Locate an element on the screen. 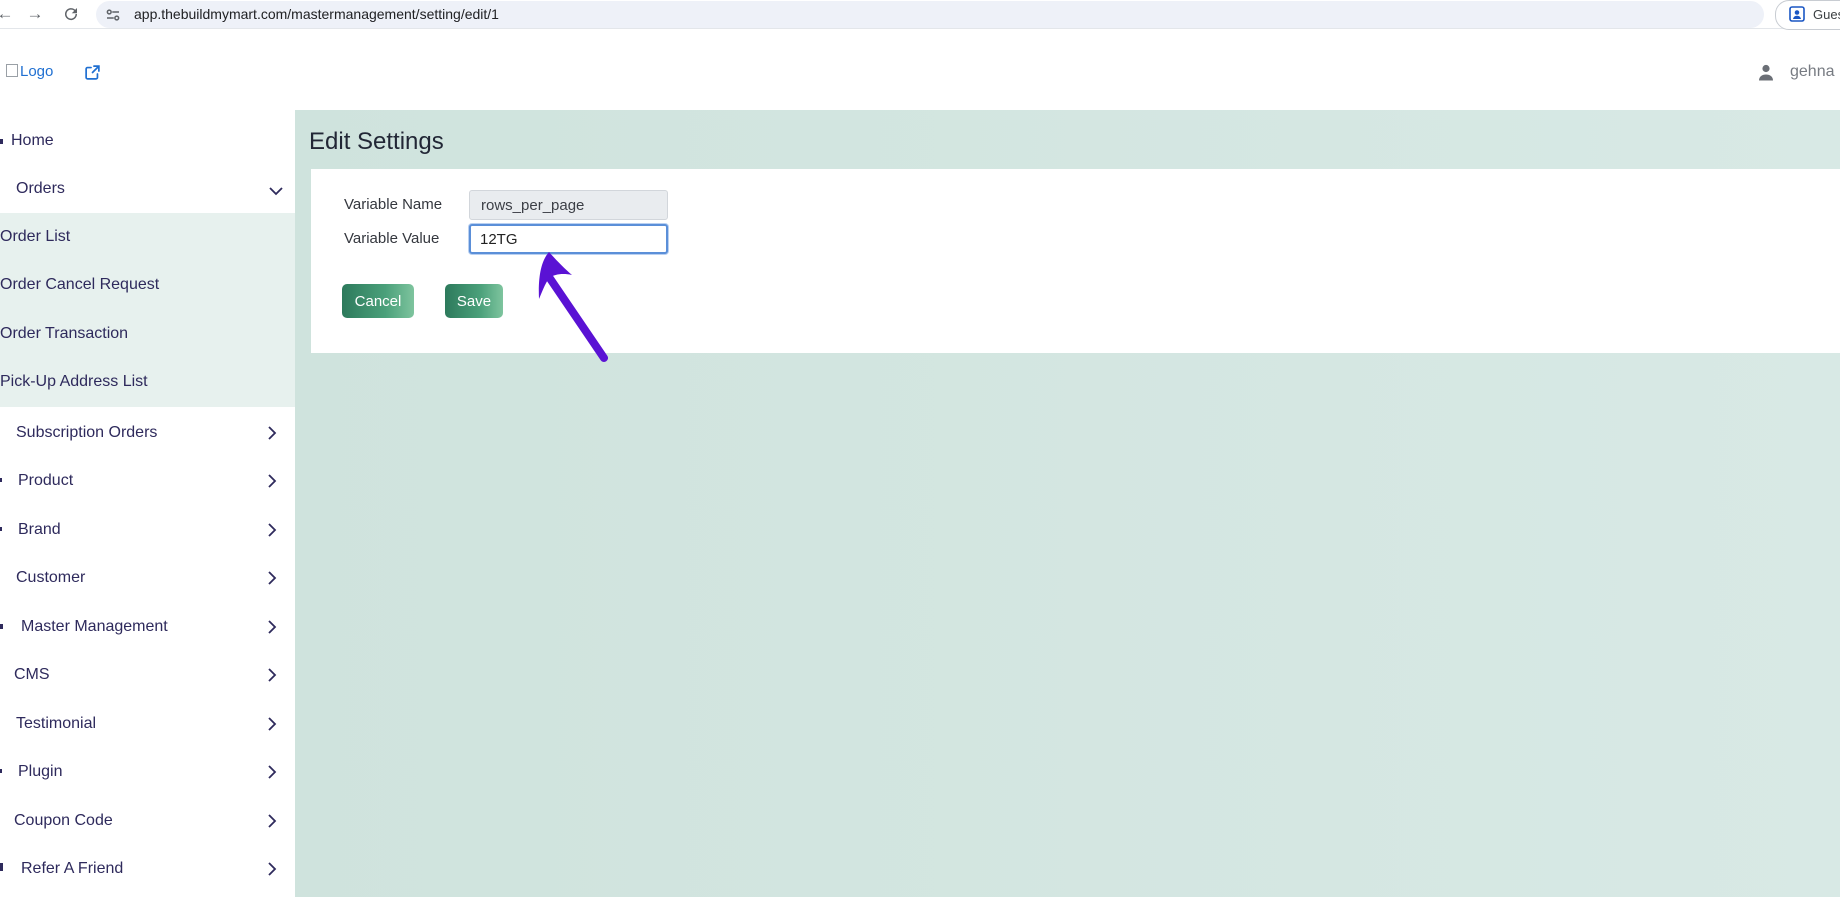  app-header: Logo gehna is located at coordinates (920, 73).